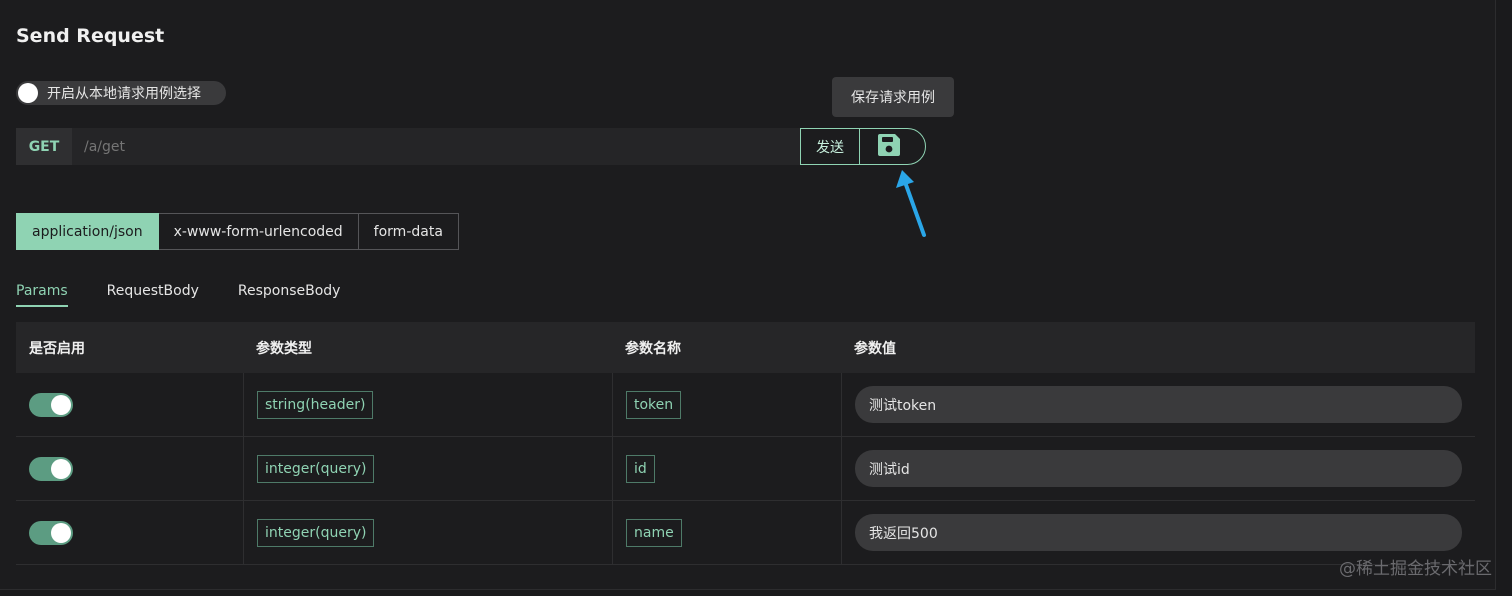 Image resolution: width=1512 pixels, height=596 pixels. Describe the element at coordinates (42, 295) in the screenshot. I see `tab-params: Params` at that location.